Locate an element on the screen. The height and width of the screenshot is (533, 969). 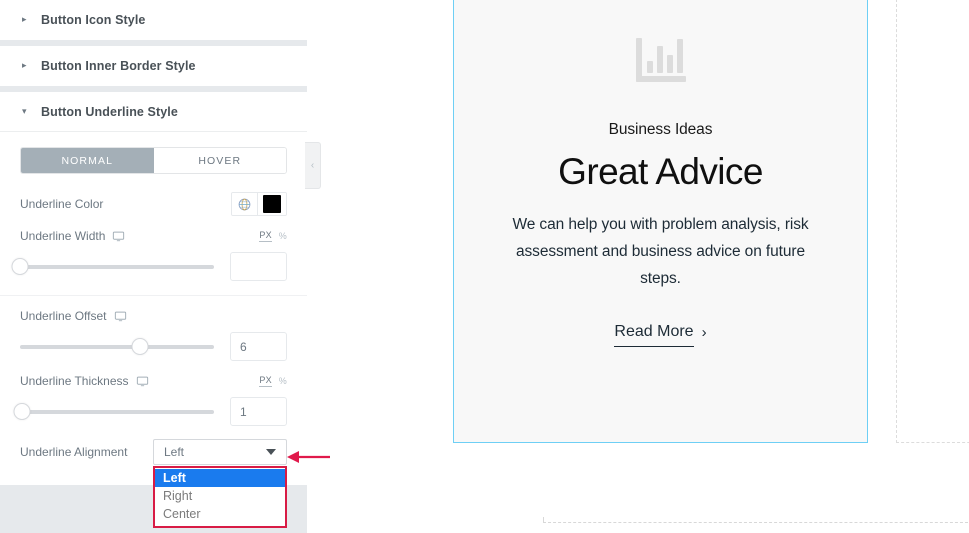
selected-value: Left is located at coordinates (174, 452).